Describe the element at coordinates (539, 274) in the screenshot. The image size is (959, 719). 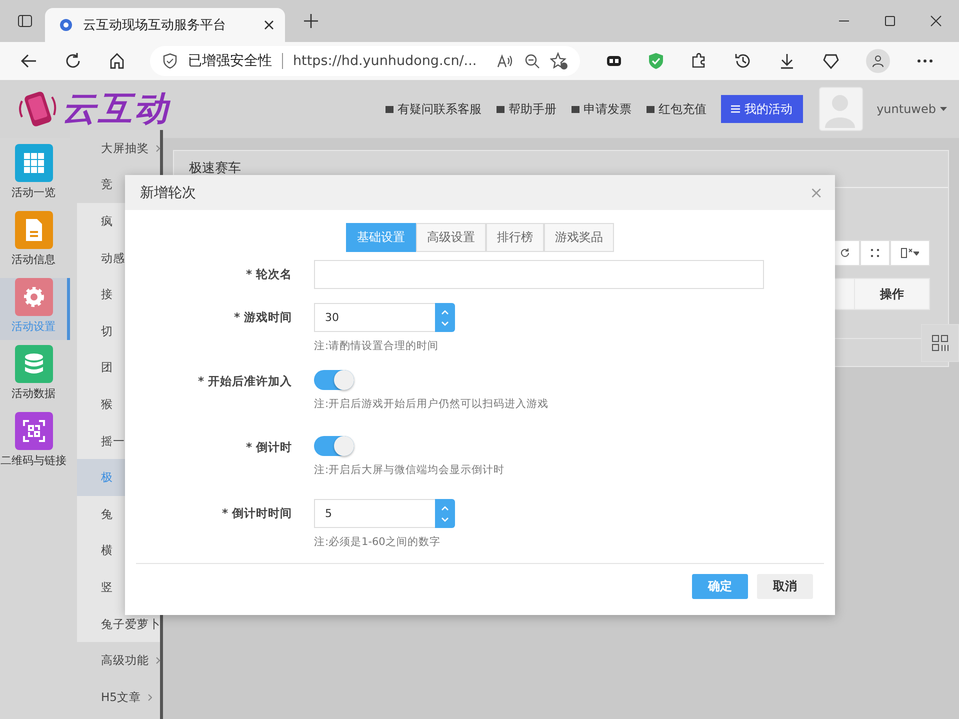
I see `input-field` at that location.